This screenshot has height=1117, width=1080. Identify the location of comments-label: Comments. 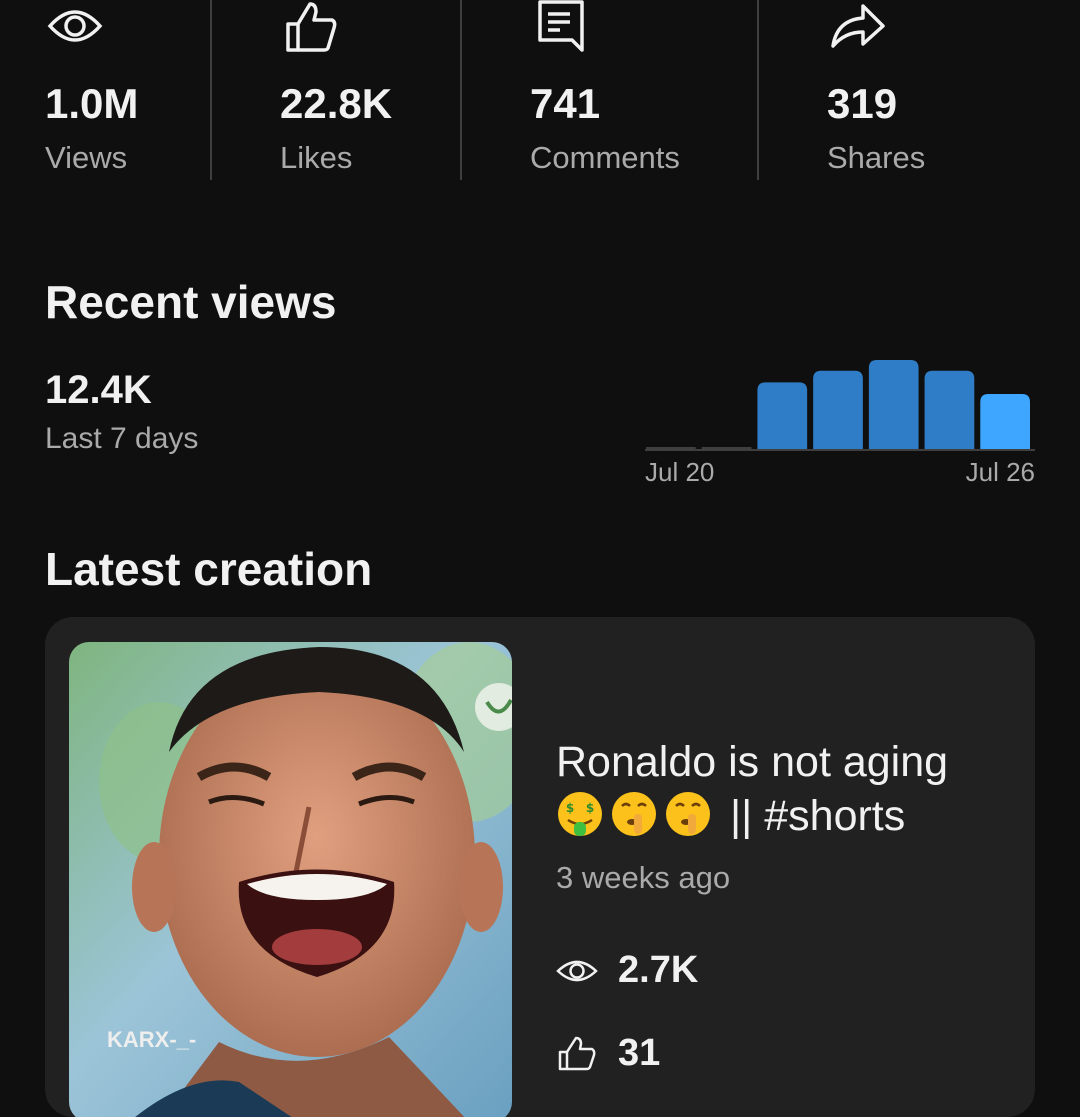
(605, 157).